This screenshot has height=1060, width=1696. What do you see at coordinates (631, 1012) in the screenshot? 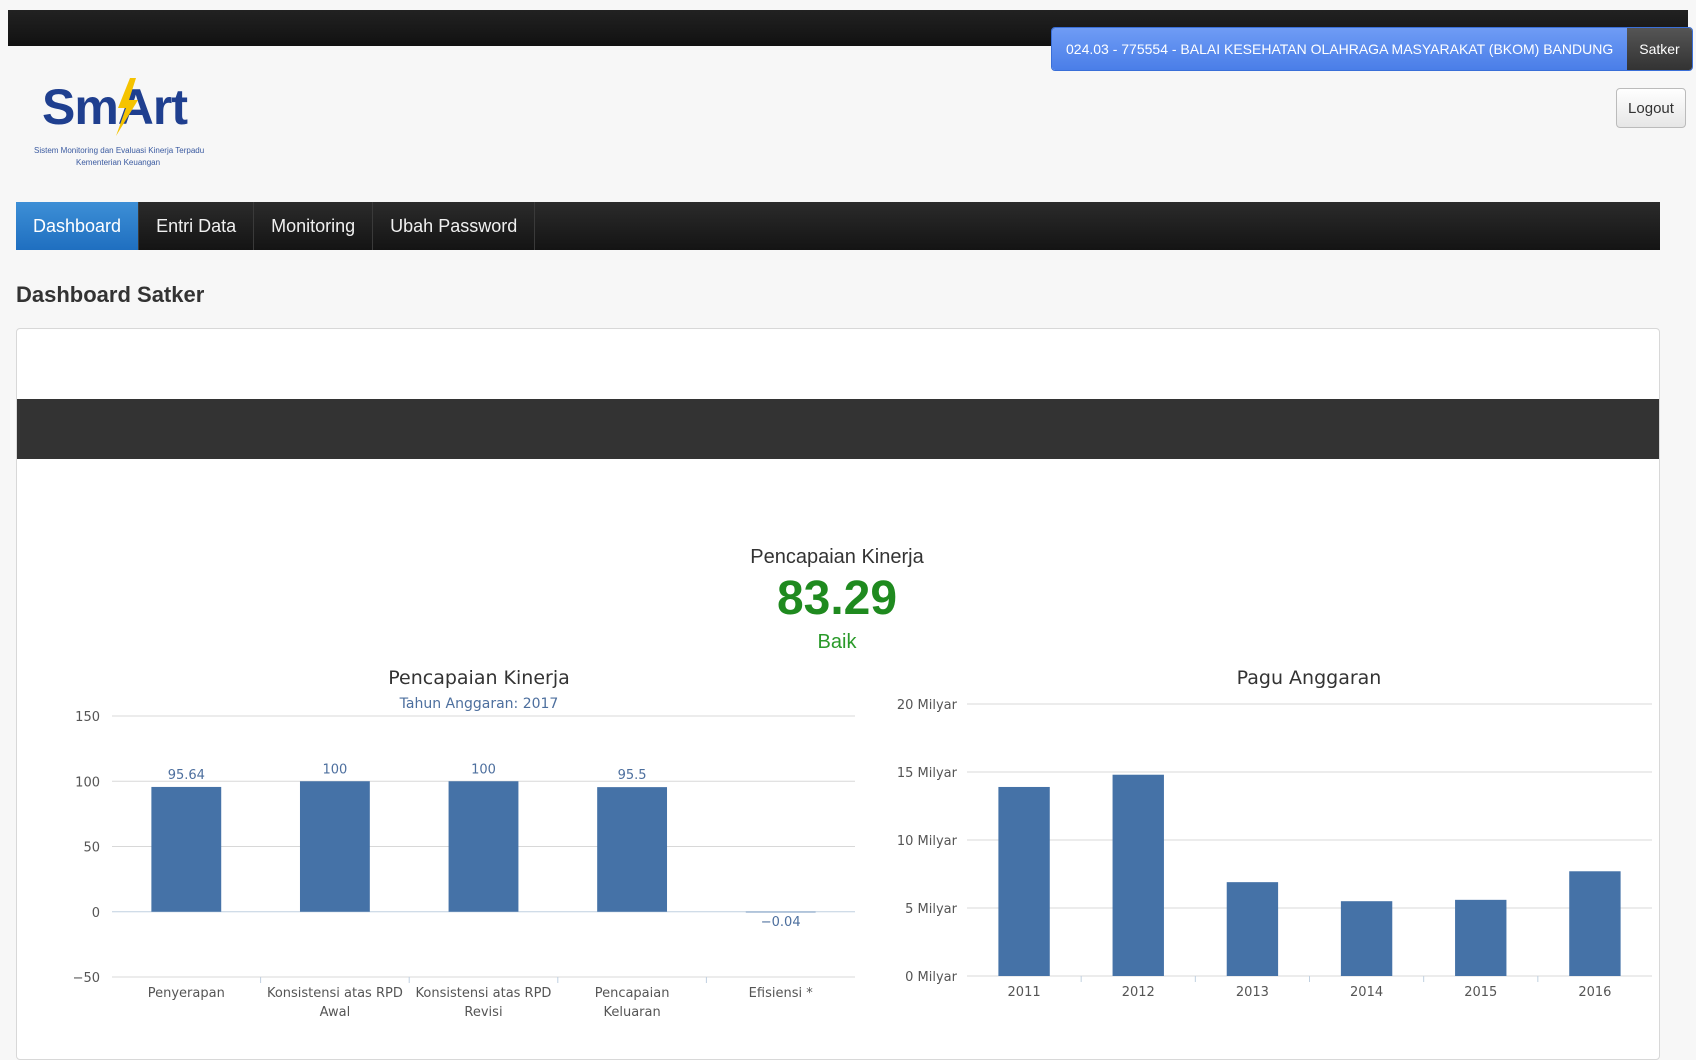
I see `x-tick-label: Keluaran` at bounding box center [631, 1012].